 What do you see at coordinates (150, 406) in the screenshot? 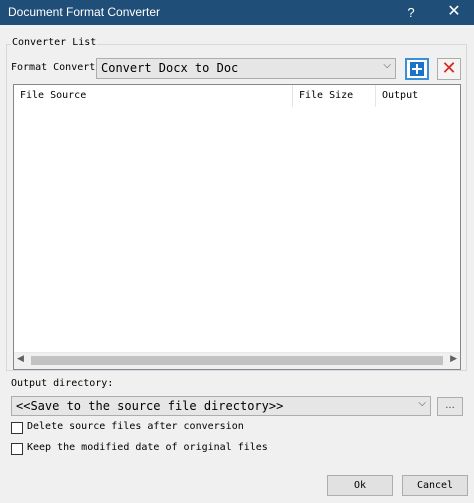
I see `output-directory-value: <<Save to the source file directory>>` at bounding box center [150, 406].